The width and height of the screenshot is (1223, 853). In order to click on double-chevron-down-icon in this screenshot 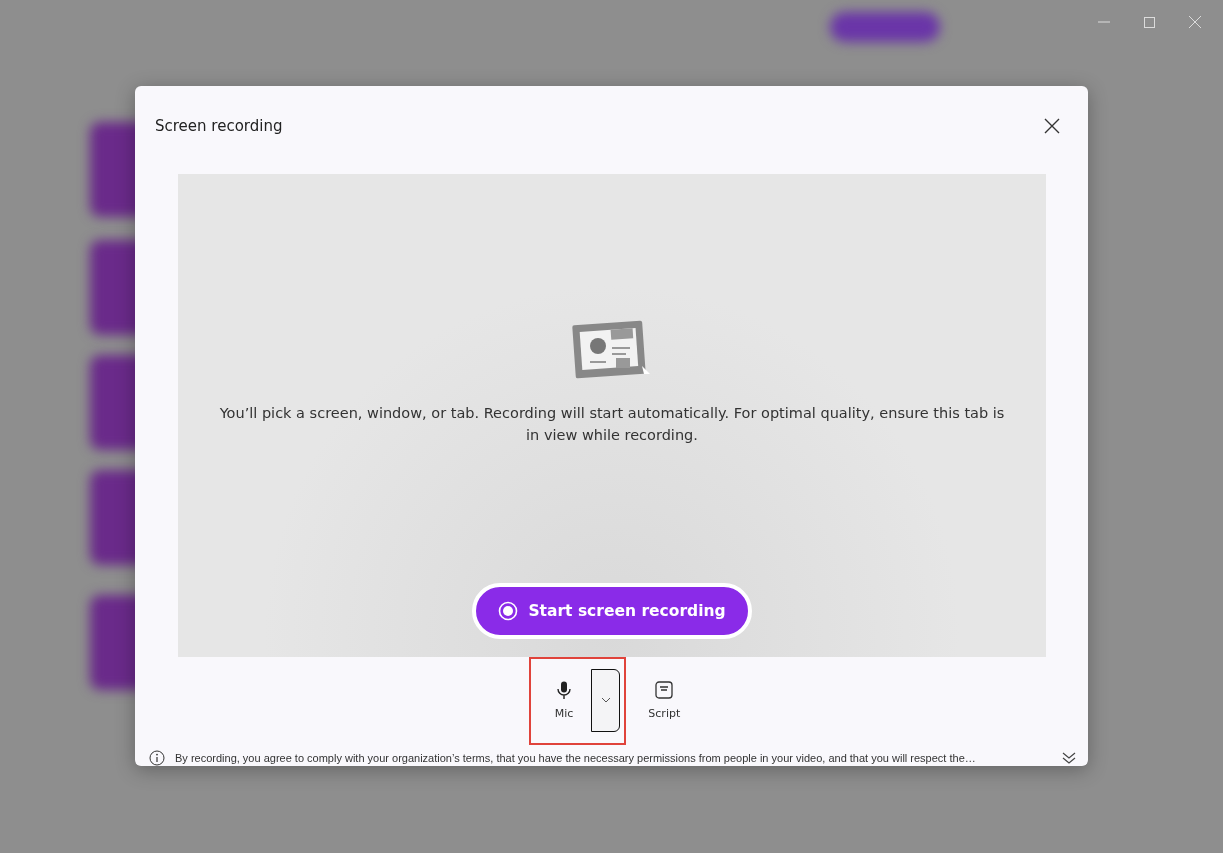, I will do `click(1069, 758)`.